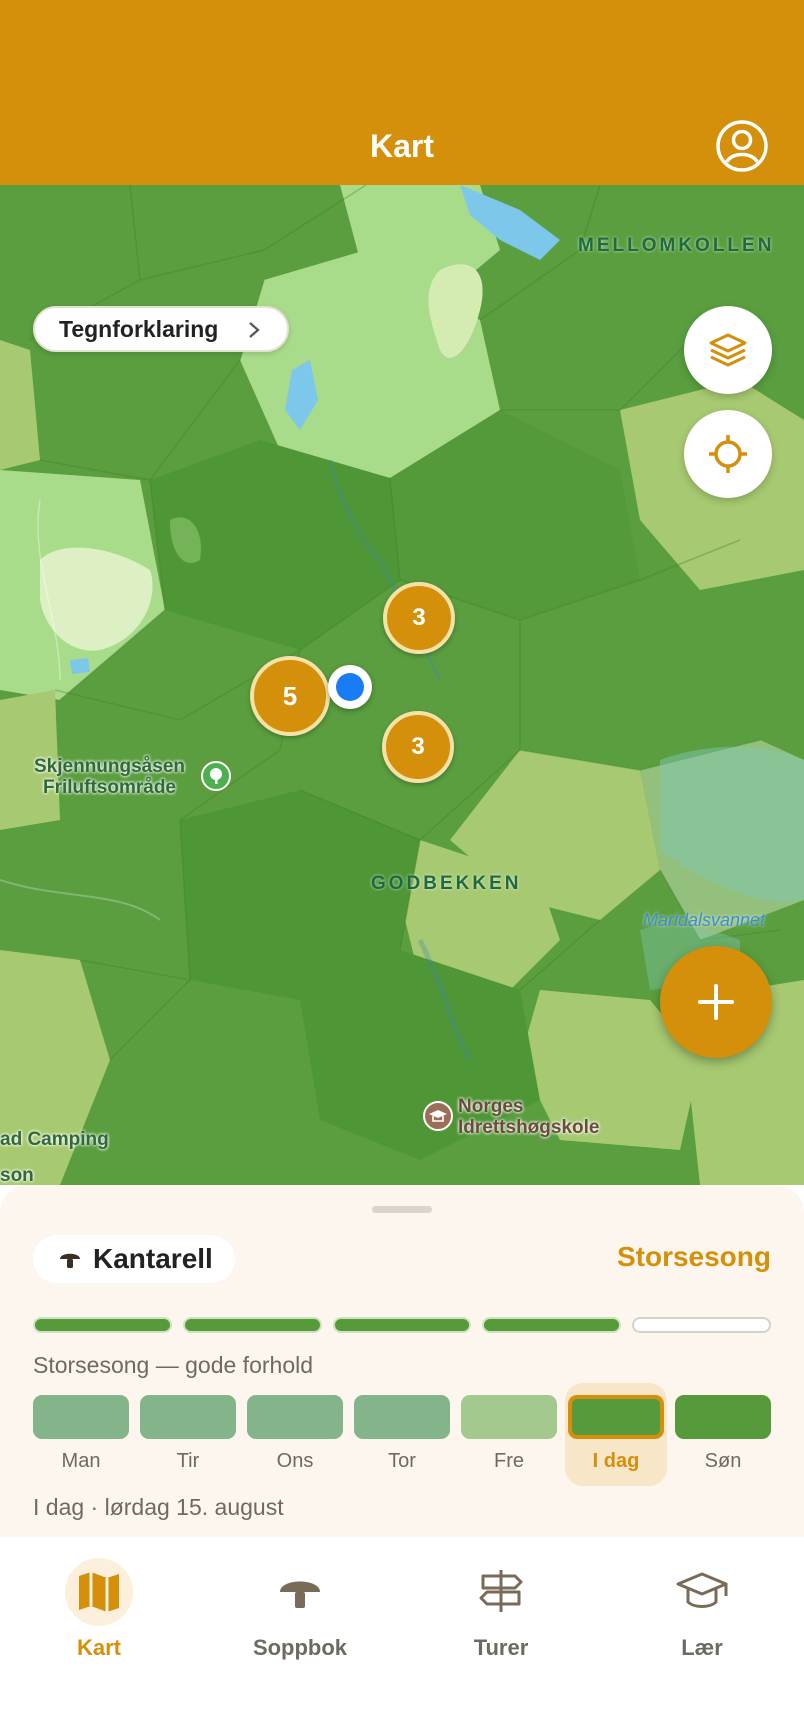 This screenshot has width=804, height=1732. I want to click on school-icon, so click(438, 1116).